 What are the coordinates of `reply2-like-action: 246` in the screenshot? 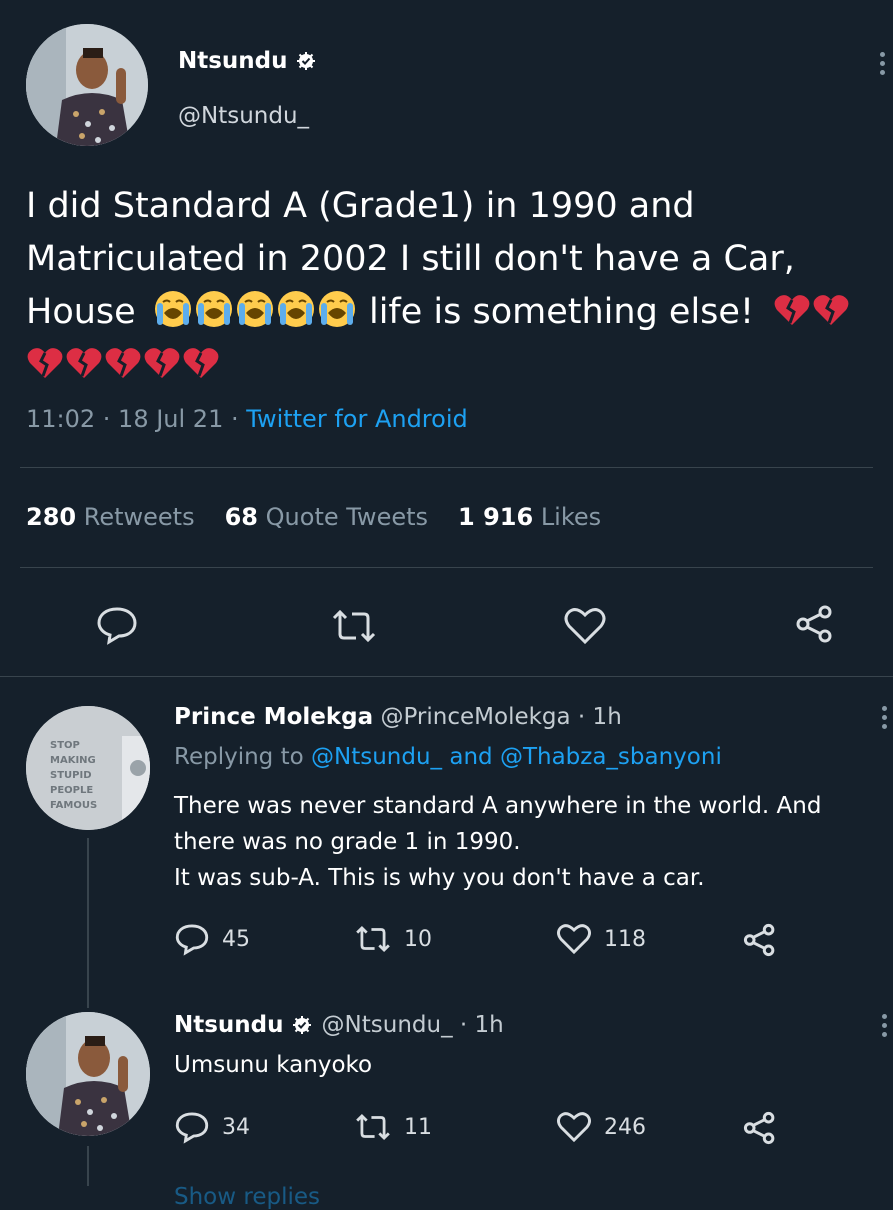 It's located at (601, 1127).